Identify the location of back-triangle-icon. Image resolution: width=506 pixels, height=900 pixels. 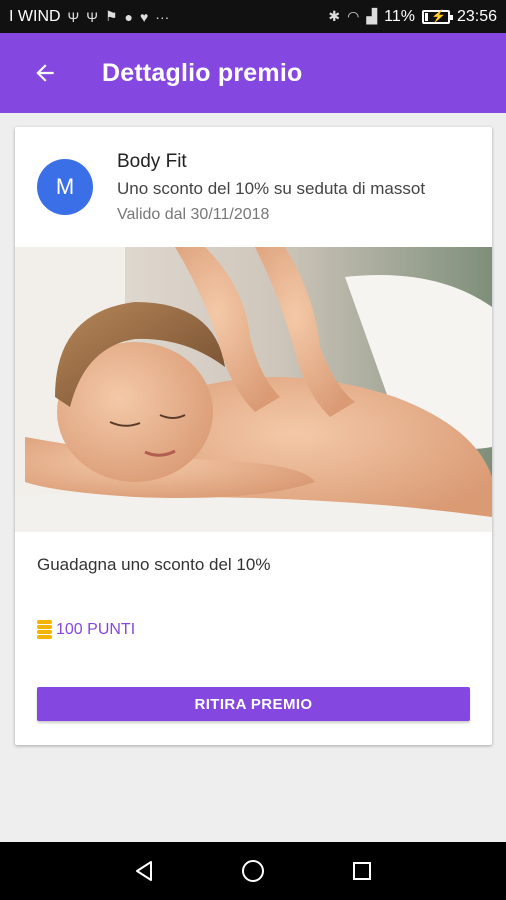
(144, 871).